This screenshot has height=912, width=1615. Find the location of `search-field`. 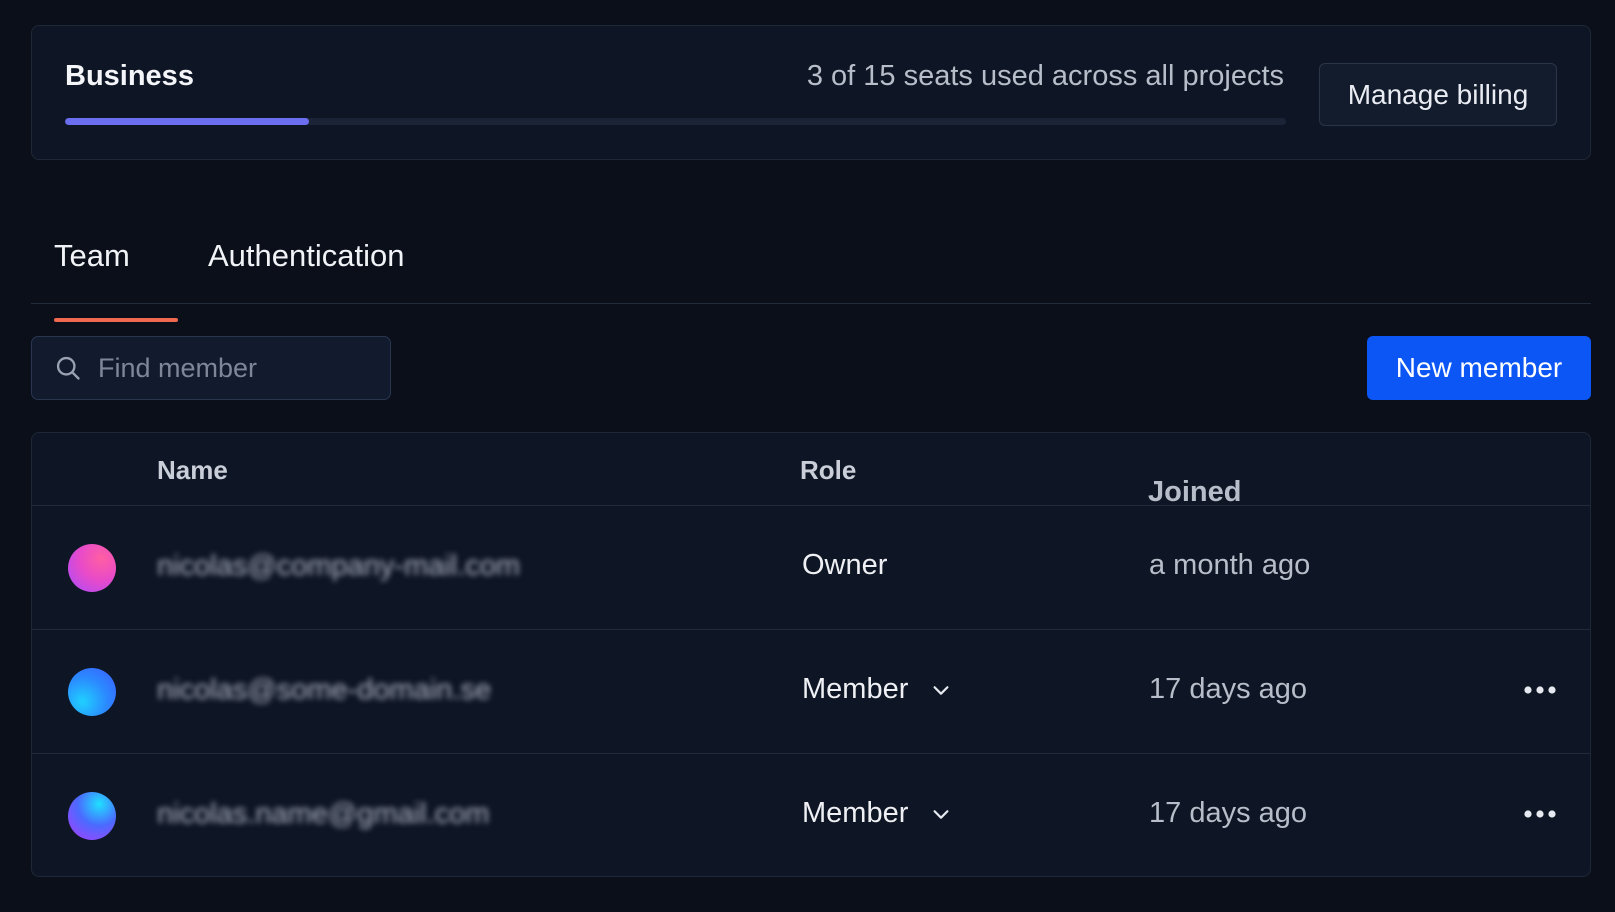

search-field is located at coordinates (211, 368).